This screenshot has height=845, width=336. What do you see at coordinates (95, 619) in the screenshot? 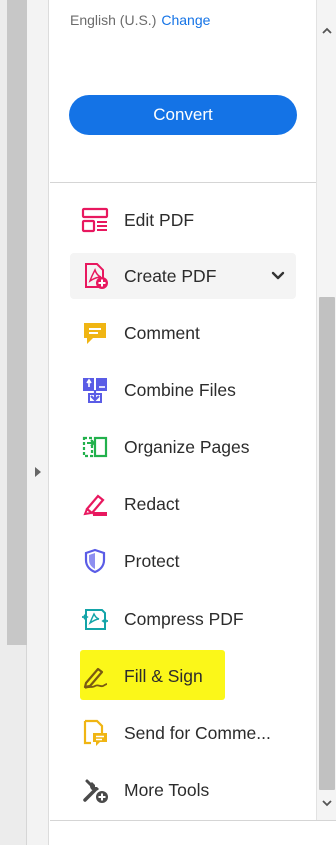
I see `compress-pdf-icon` at bounding box center [95, 619].